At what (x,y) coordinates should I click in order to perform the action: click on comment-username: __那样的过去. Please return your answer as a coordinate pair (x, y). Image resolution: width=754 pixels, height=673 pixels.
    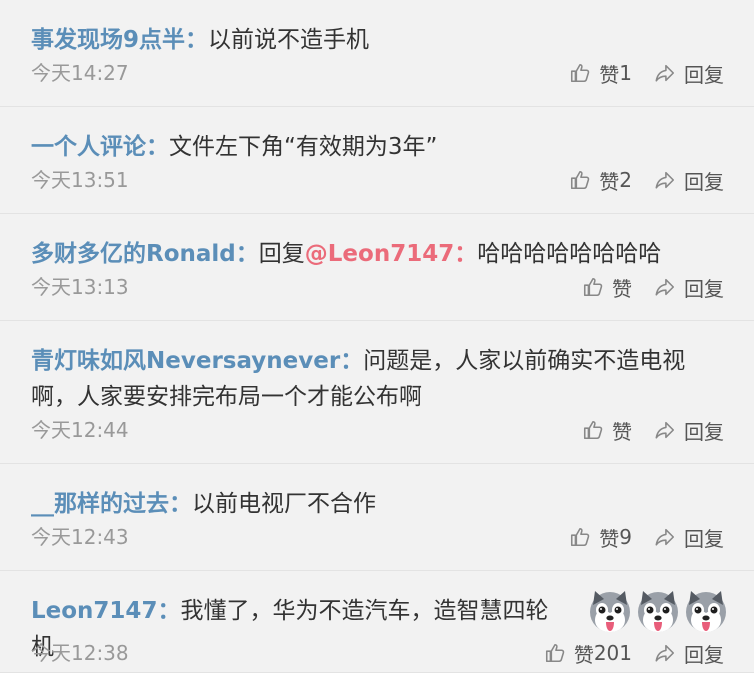
    Looking at the image, I should click on (100, 504).